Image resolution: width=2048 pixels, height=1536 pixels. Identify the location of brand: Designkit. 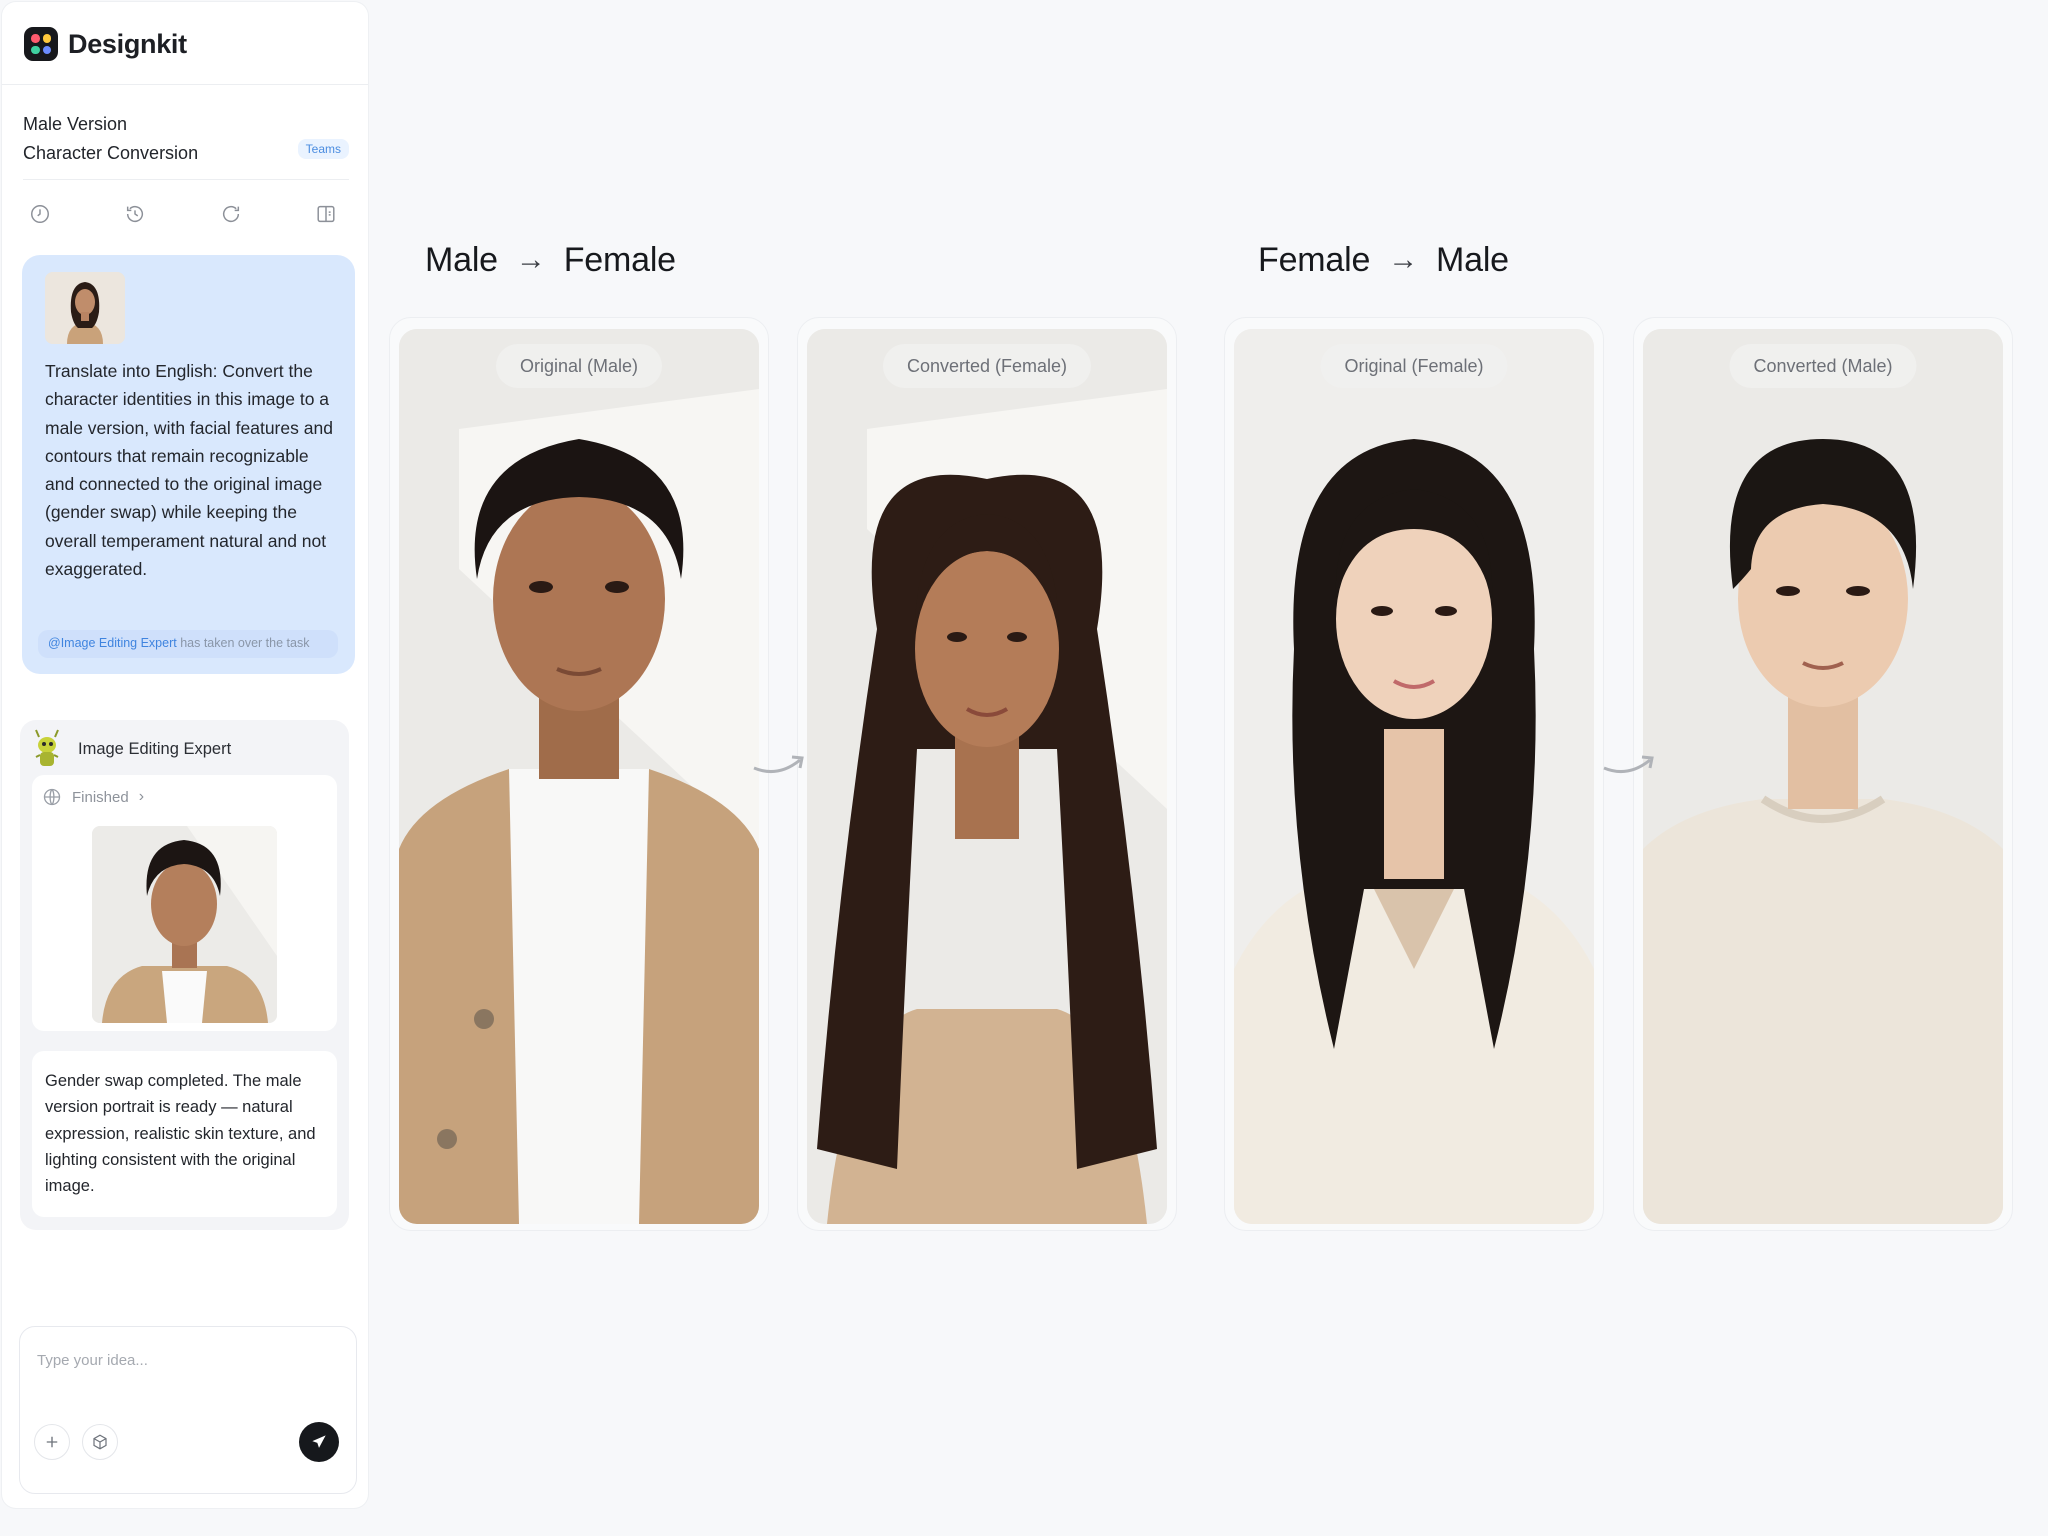
(105, 44).